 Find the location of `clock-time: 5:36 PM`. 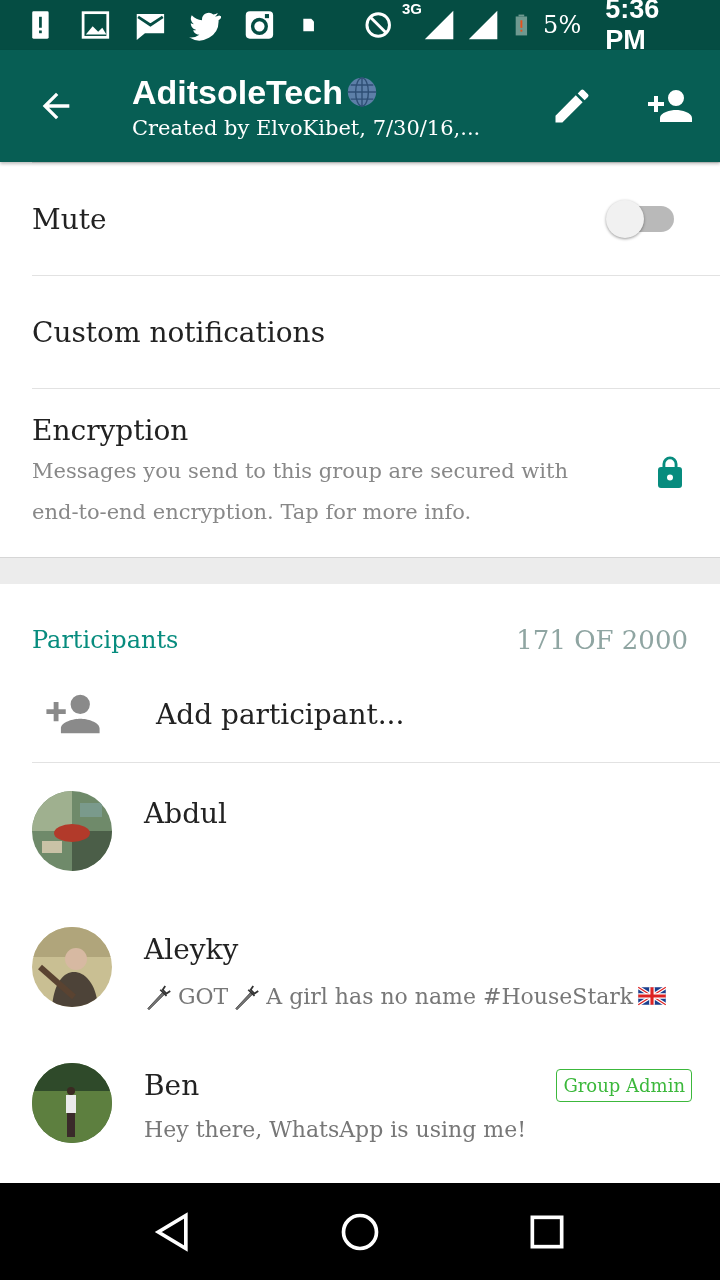

clock-time: 5:36 PM is located at coordinates (633, 28).